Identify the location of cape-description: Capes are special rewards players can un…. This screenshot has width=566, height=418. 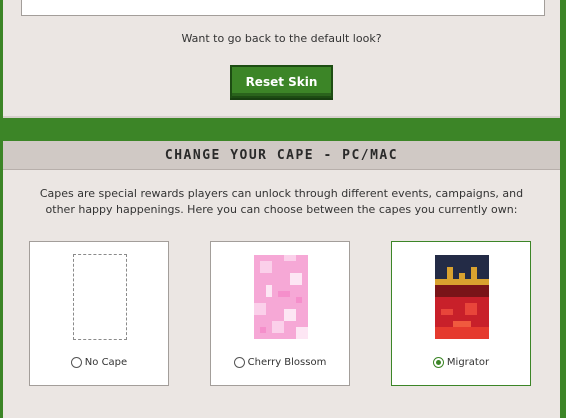
(281, 201).